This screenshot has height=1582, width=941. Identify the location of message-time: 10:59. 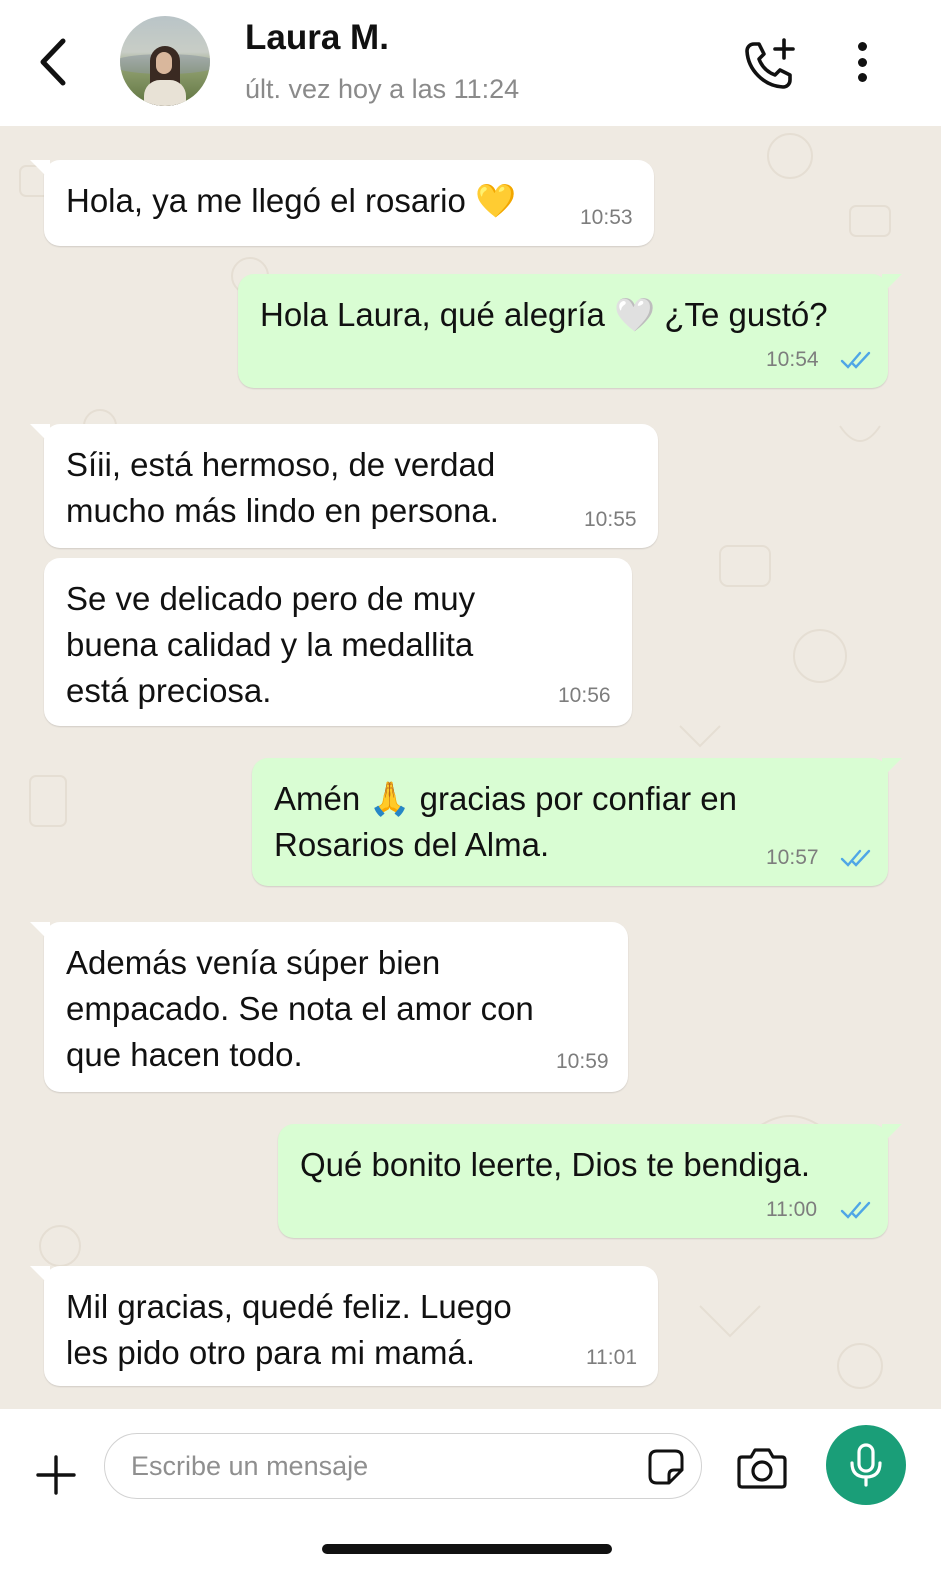
(582, 1061).